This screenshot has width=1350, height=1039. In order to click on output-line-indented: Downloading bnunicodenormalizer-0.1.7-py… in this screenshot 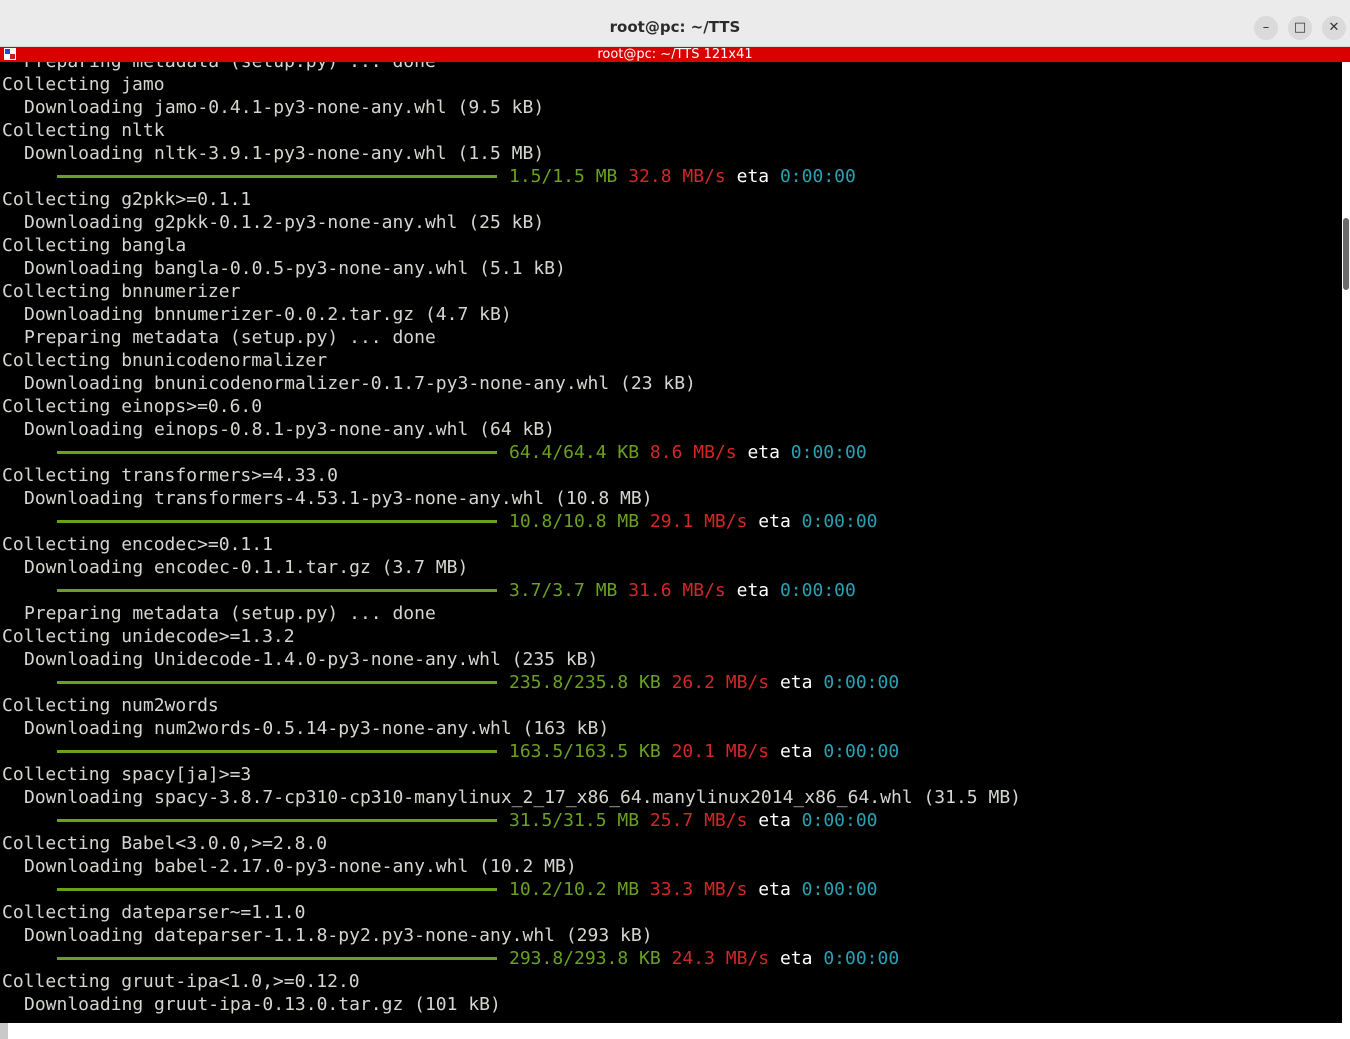, I will do `click(511, 383)`.